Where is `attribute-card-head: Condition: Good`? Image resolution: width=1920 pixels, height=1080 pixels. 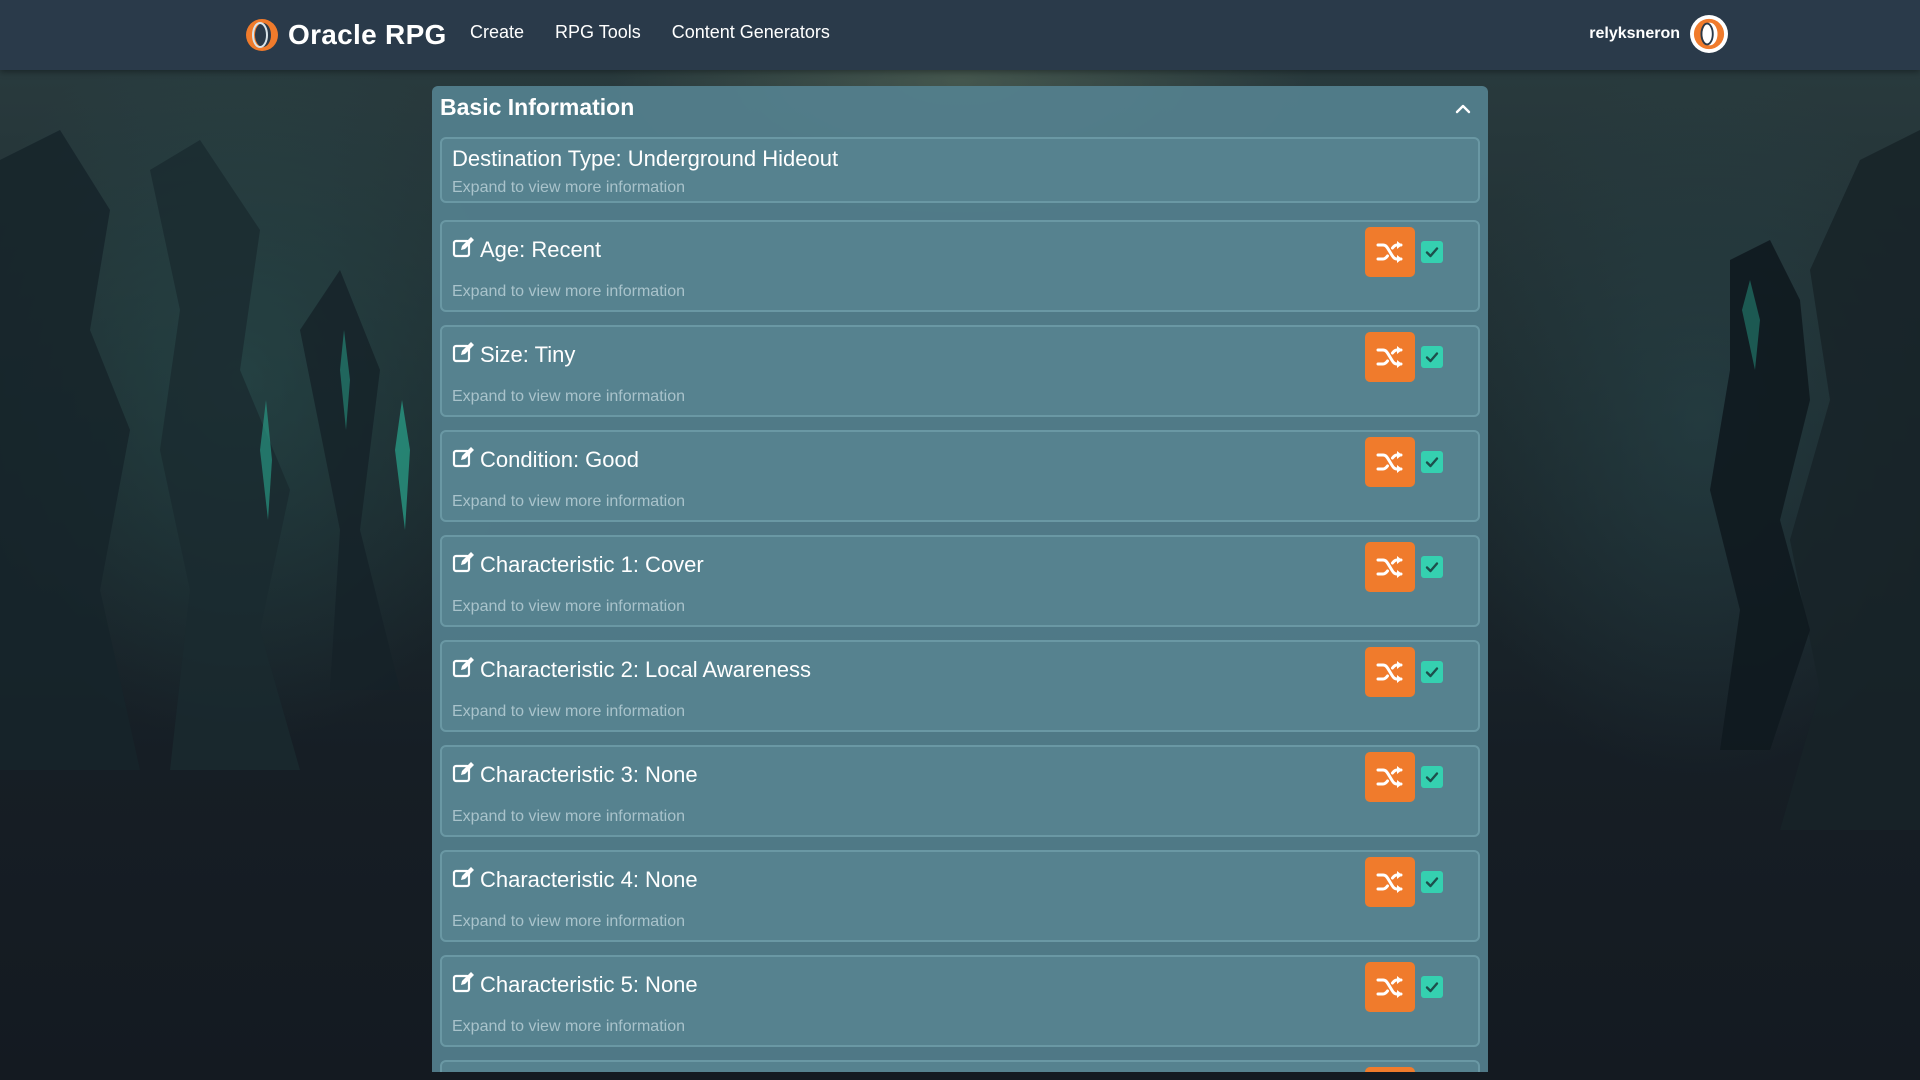 attribute-card-head: Condition: Good is located at coordinates (545, 460).